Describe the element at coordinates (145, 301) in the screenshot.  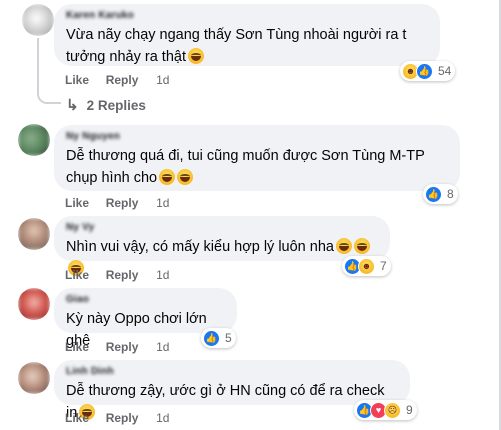
I see `comment-author: Giao` at that location.